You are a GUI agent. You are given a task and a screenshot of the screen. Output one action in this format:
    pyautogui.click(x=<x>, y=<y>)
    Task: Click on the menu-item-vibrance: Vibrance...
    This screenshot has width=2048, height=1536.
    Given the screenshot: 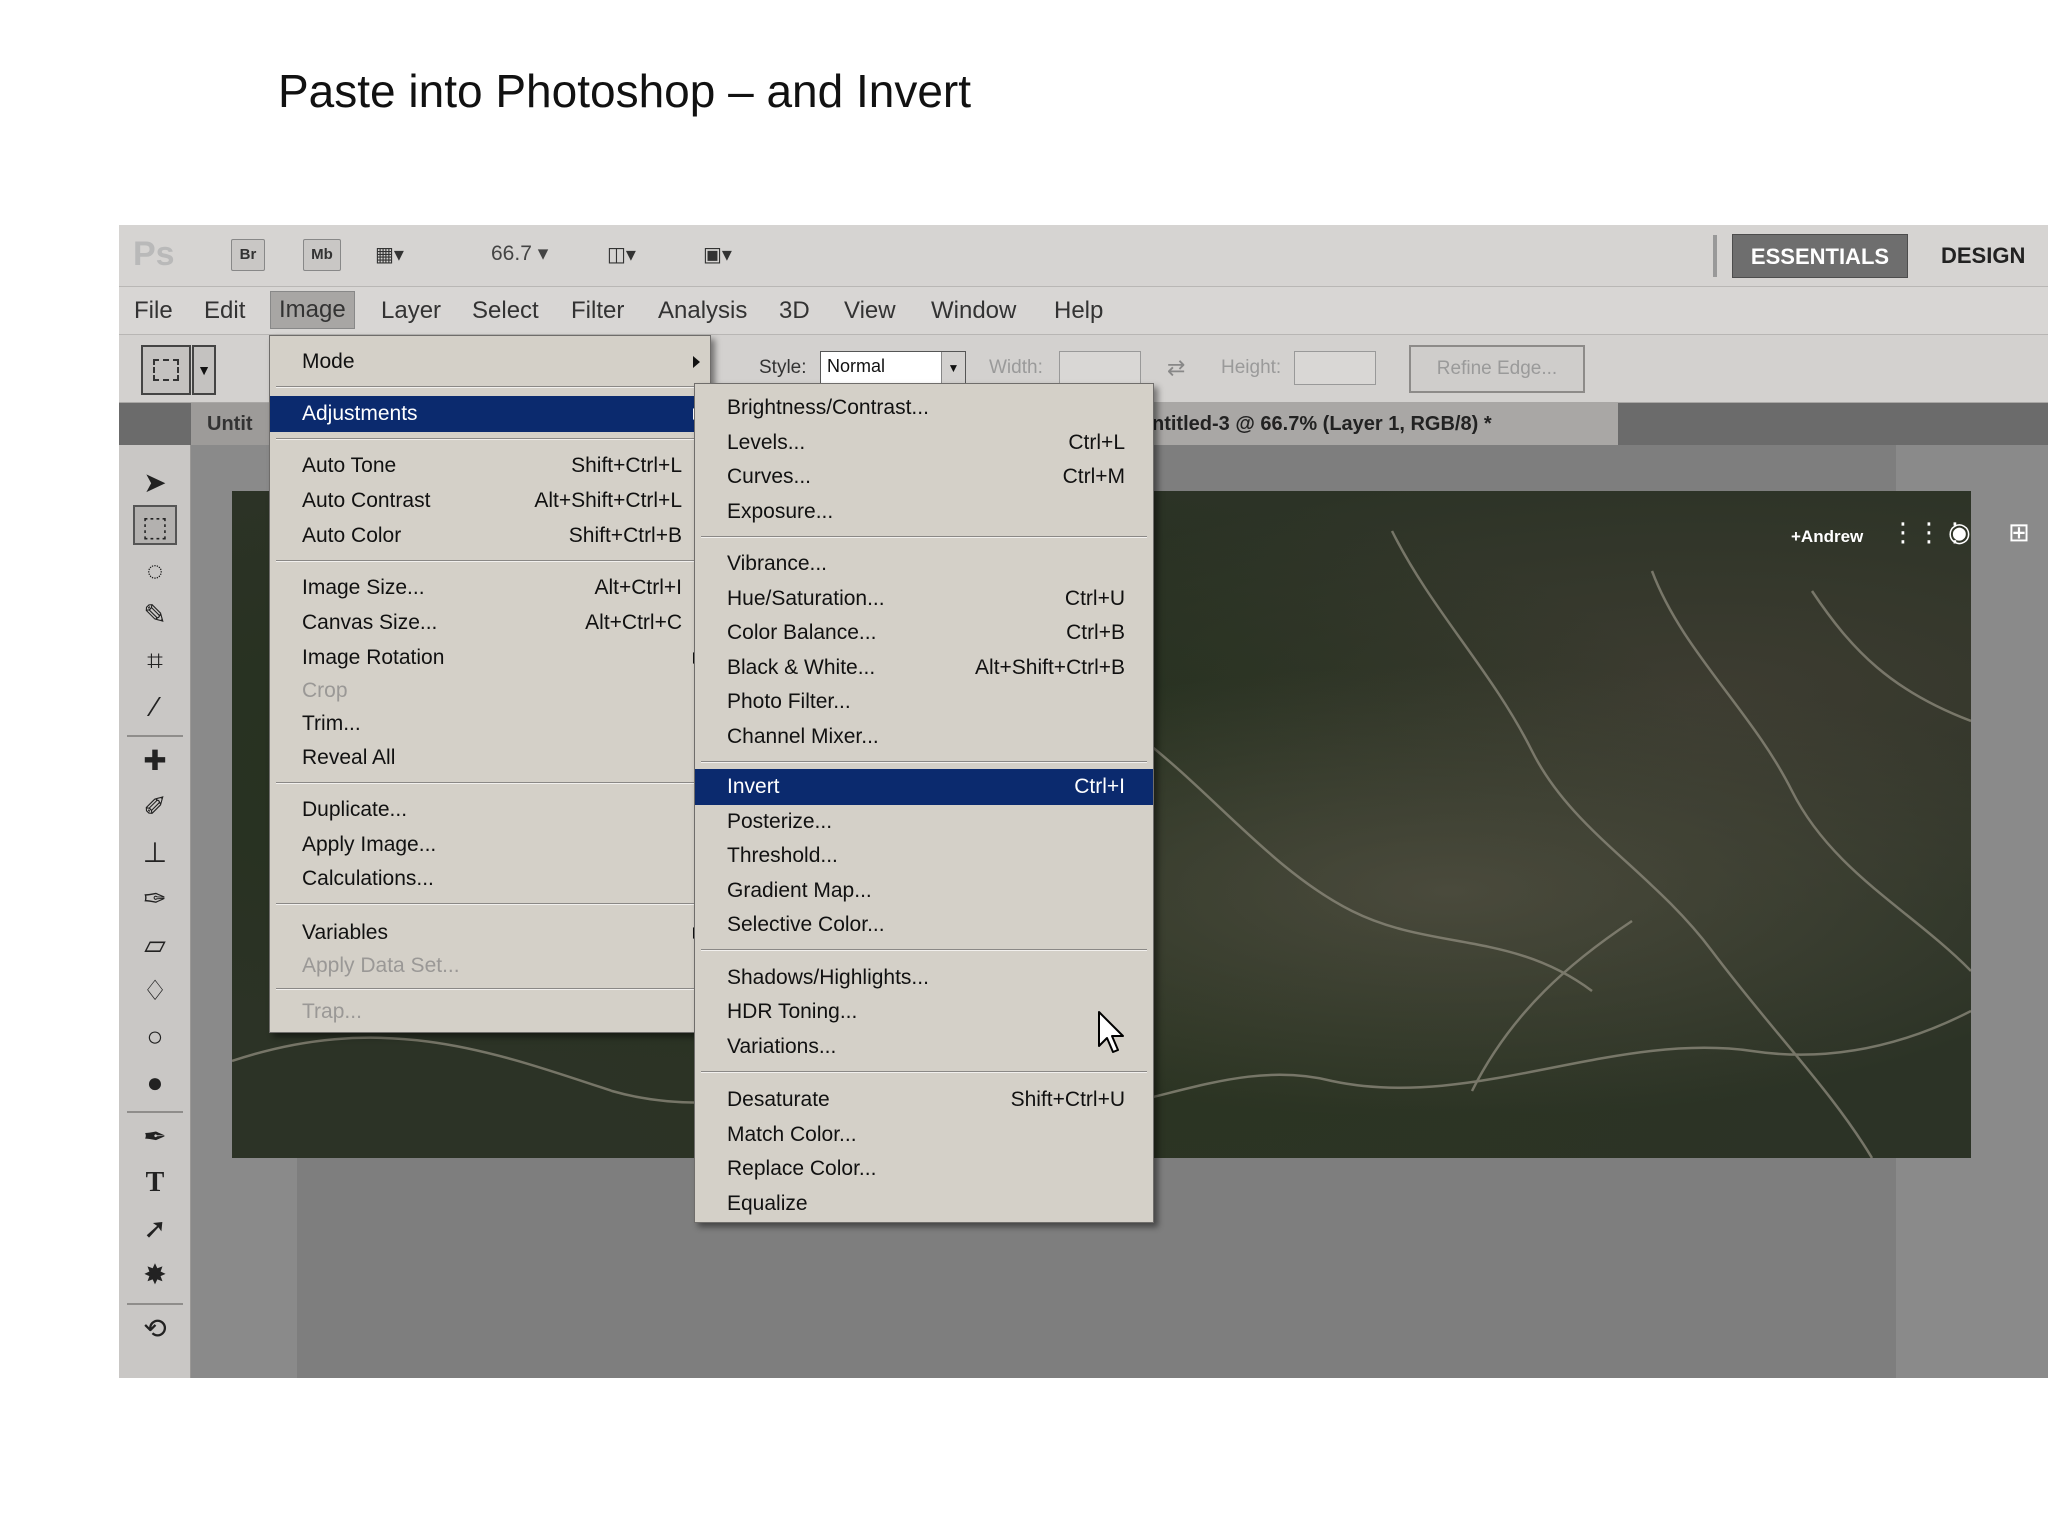 What is the action you would take?
    pyautogui.click(x=924, y=564)
    